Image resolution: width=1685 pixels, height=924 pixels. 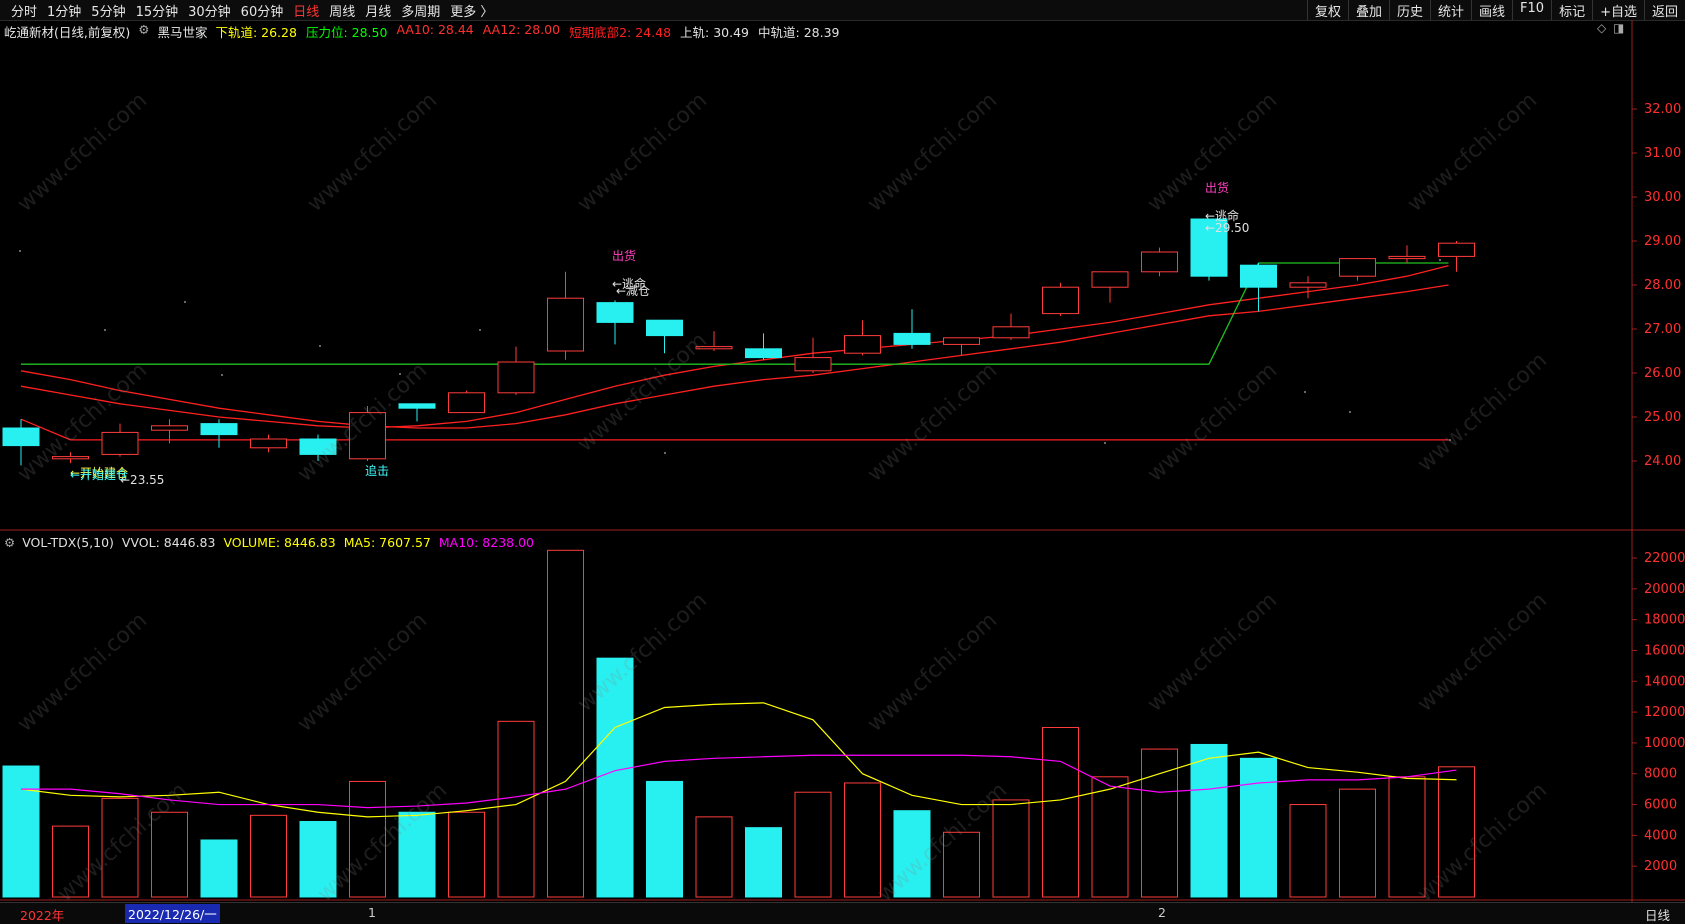 I want to click on tab-4: 30分钟, so click(x=209, y=10).